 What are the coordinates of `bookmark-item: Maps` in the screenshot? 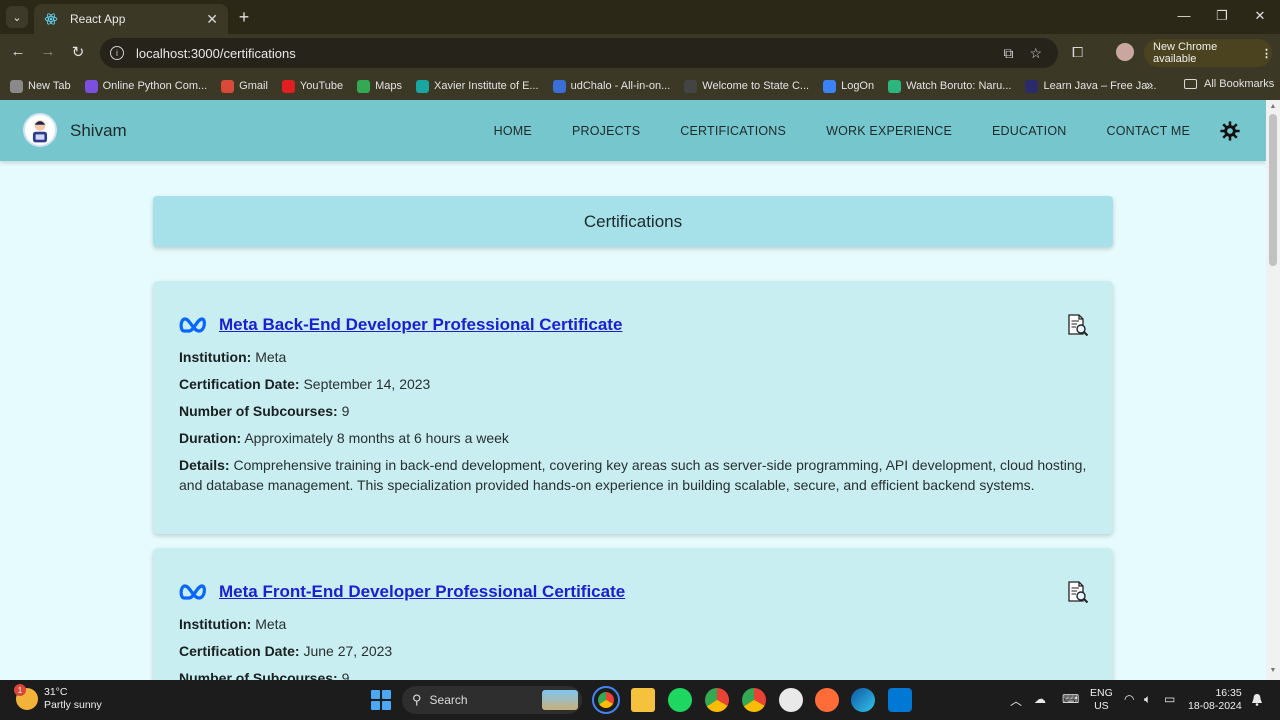 It's located at (379, 86).